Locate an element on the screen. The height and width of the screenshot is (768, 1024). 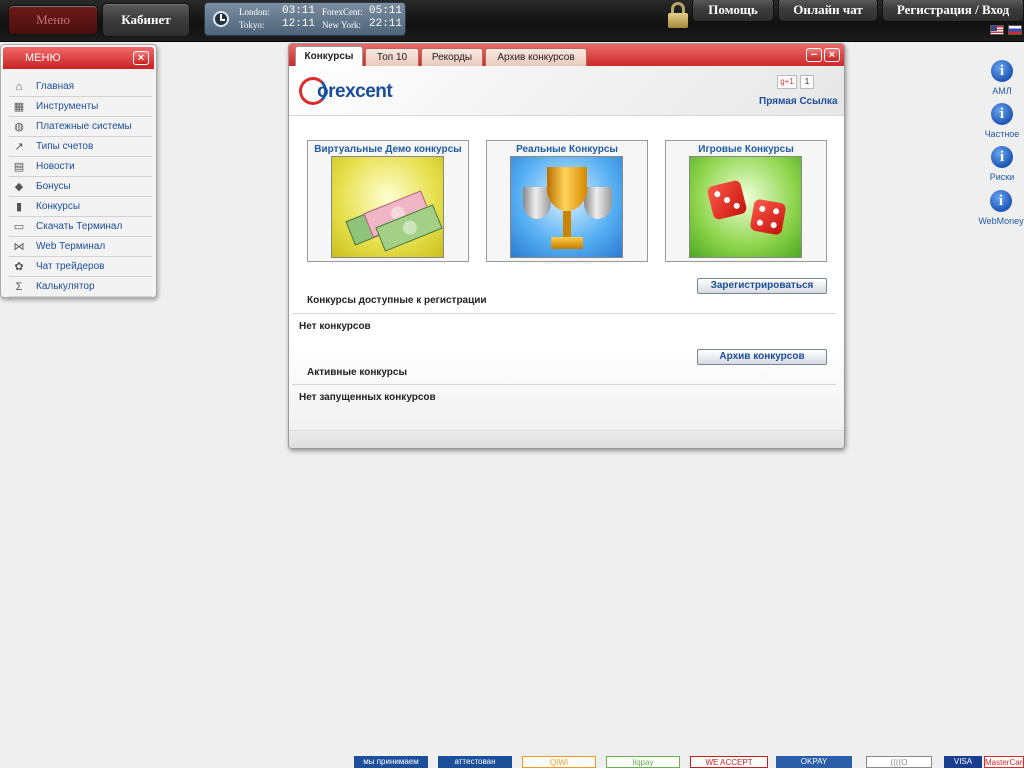
clock-time-london: 03:11 is located at coordinates (299, 11).